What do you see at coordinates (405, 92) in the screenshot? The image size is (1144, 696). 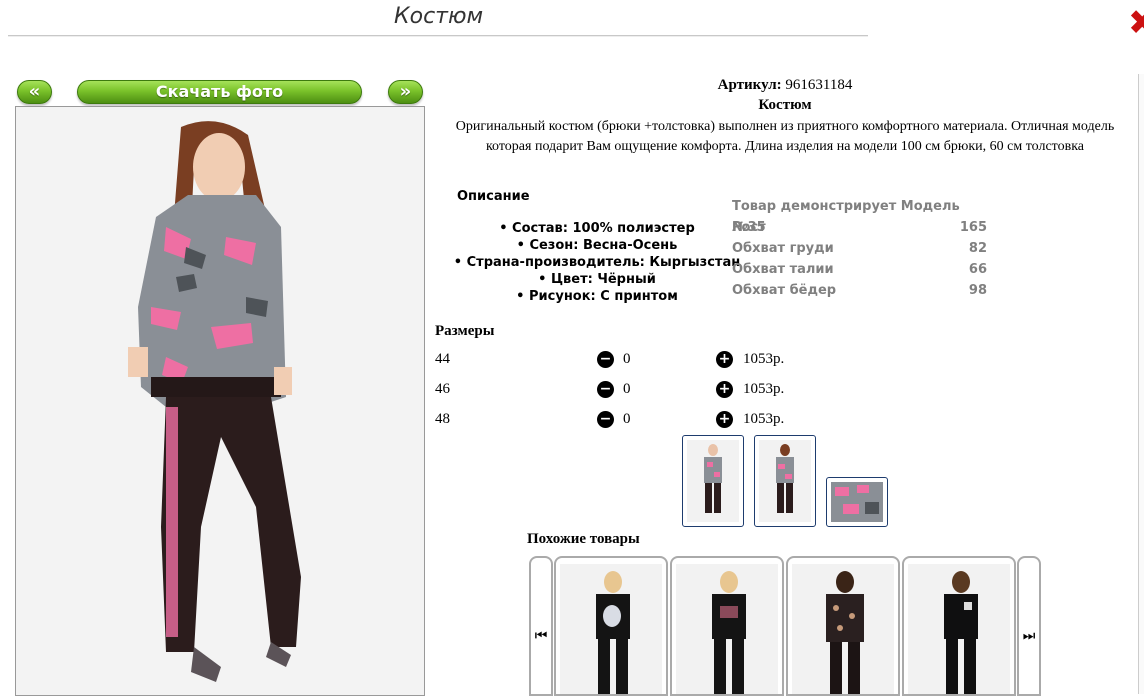 I see `next-photo-button: »` at bounding box center [405, 92].